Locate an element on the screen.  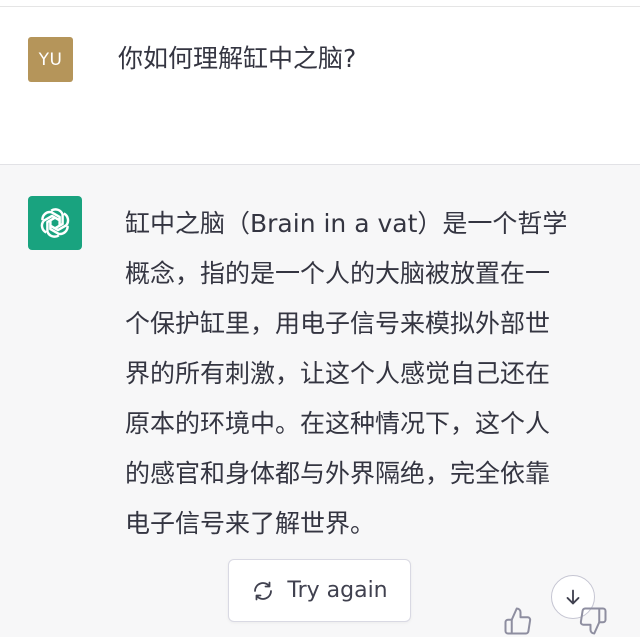
assistant-message-line: 的感官和身体都与外界隔绝，完全依靠 is located at coordinates (338, 473).